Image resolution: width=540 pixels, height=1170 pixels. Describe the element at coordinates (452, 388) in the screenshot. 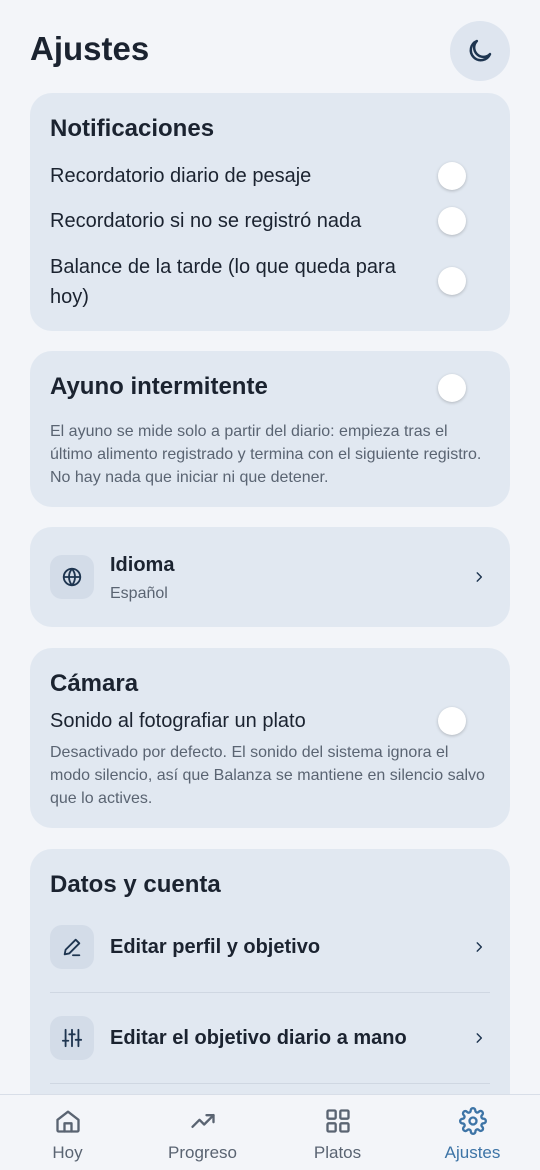

I see `fasting-toggle` at that location.